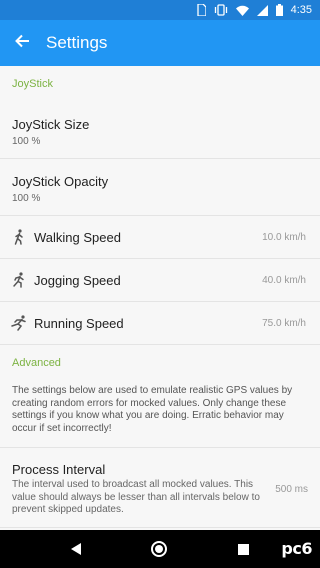 This screenshot has width=320, height=568. What do you see at coordinates (242, 10) in the screenshot?
I see `wifi-icon` at bounding box center [242, 10].